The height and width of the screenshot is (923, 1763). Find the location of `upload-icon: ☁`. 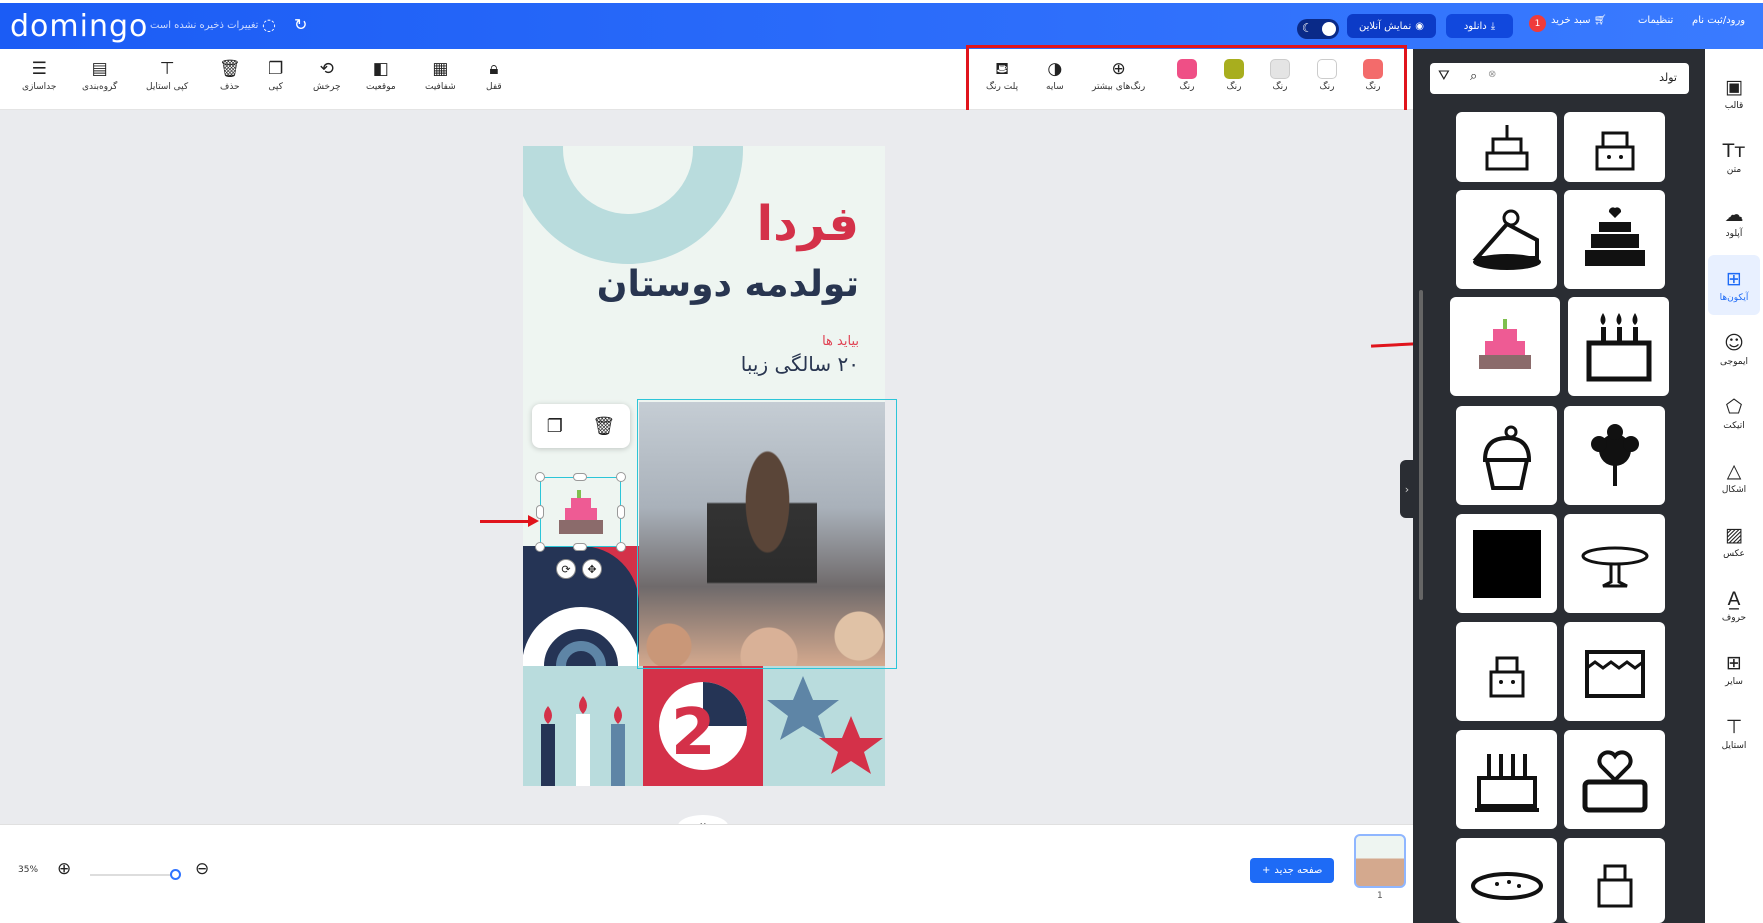

upload-icon: ☁ is located at coordinates (1734, 214).